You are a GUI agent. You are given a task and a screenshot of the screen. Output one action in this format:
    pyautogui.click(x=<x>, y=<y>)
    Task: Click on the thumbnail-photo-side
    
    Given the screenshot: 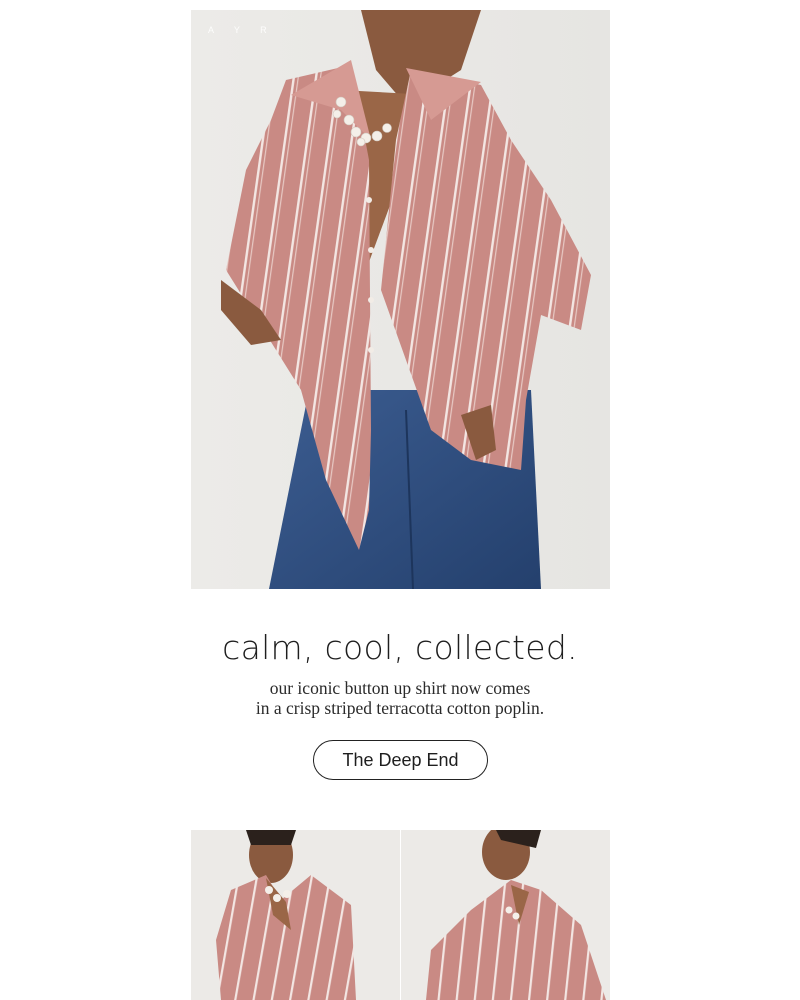 What is the action you would take?
    pyautogui.click(x=505, y=915)
    